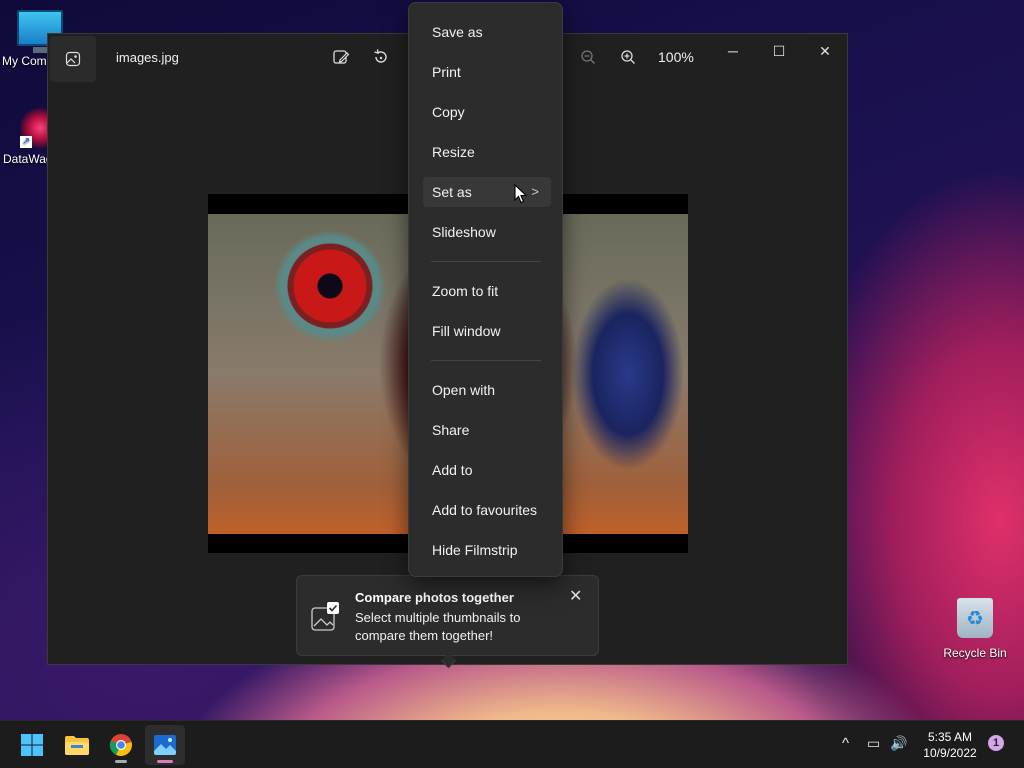  I want to click on taskbar-photos, so click(165, 745).